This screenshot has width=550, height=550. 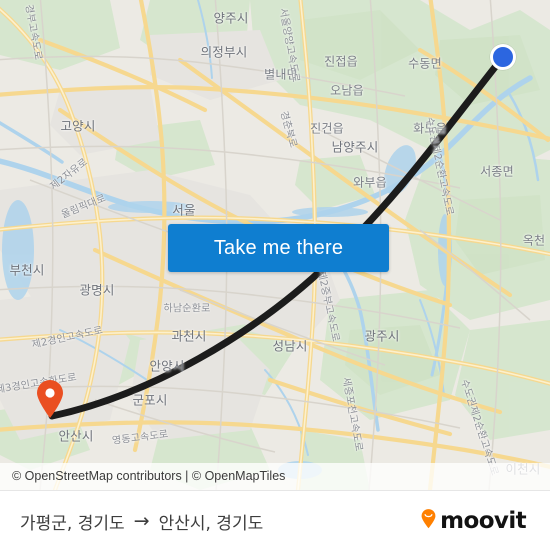 I want to click on route-summary: 가평군, 경기도 → 안산시, 경기도, so click(x=141, y=520).